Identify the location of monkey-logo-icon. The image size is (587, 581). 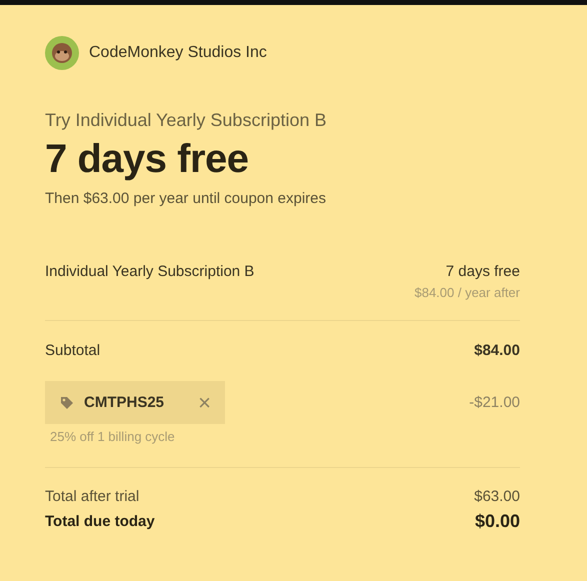
(62, 53).